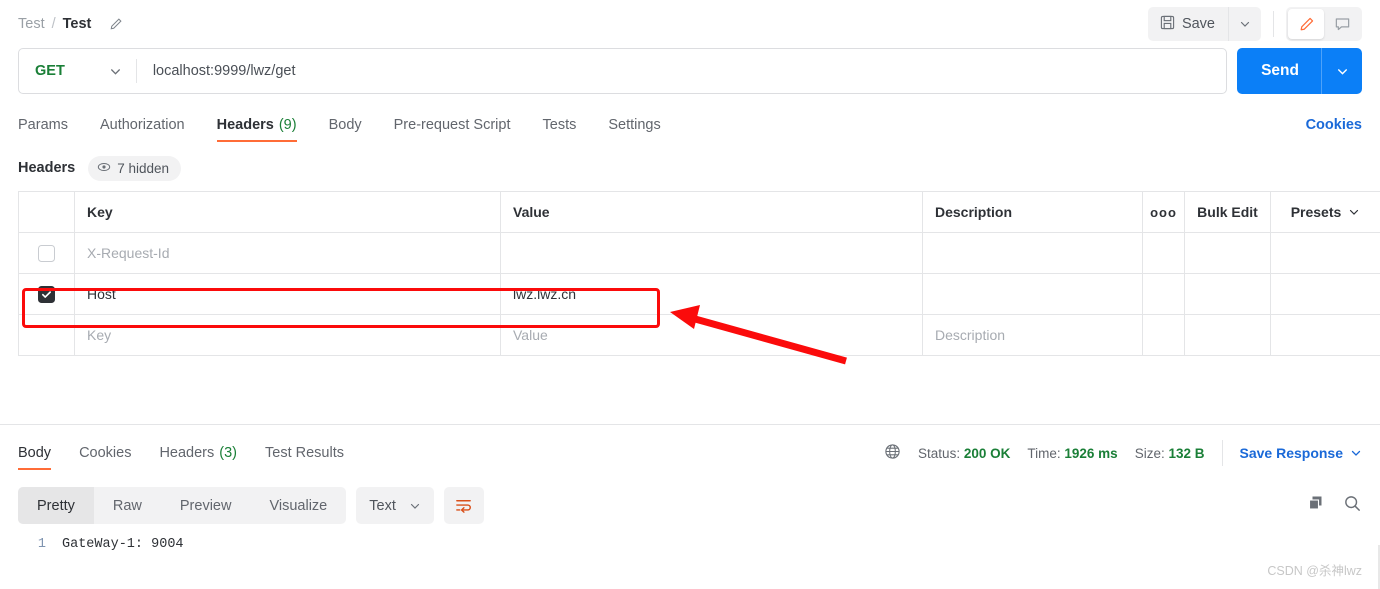 This screenshot has width=1380, height=589. I want to click on word-wrap-icon, so click(464, 506).